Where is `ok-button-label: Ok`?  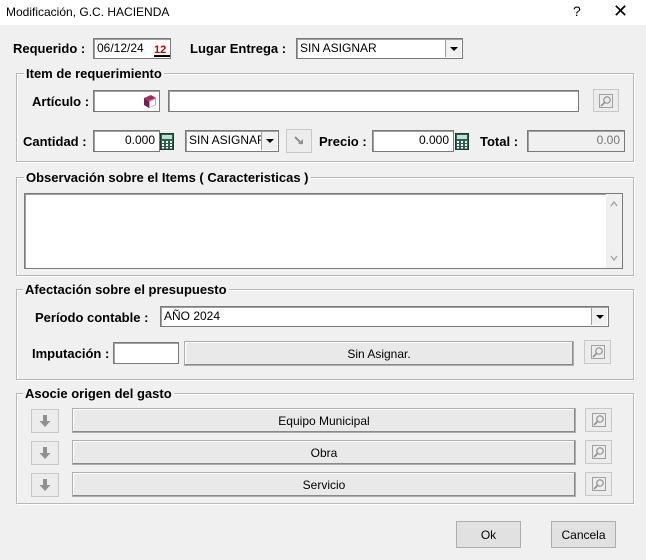
ok-button-label: Ok is located at coordinates (488, 534).